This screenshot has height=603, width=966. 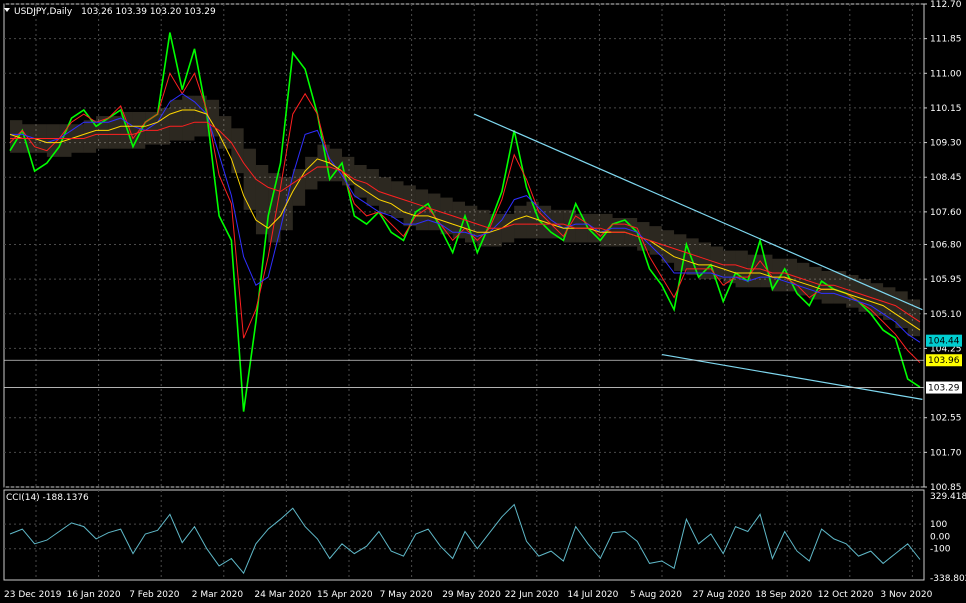 I want to click on y-tick-label: 111.00, so click(x=946, y=74).